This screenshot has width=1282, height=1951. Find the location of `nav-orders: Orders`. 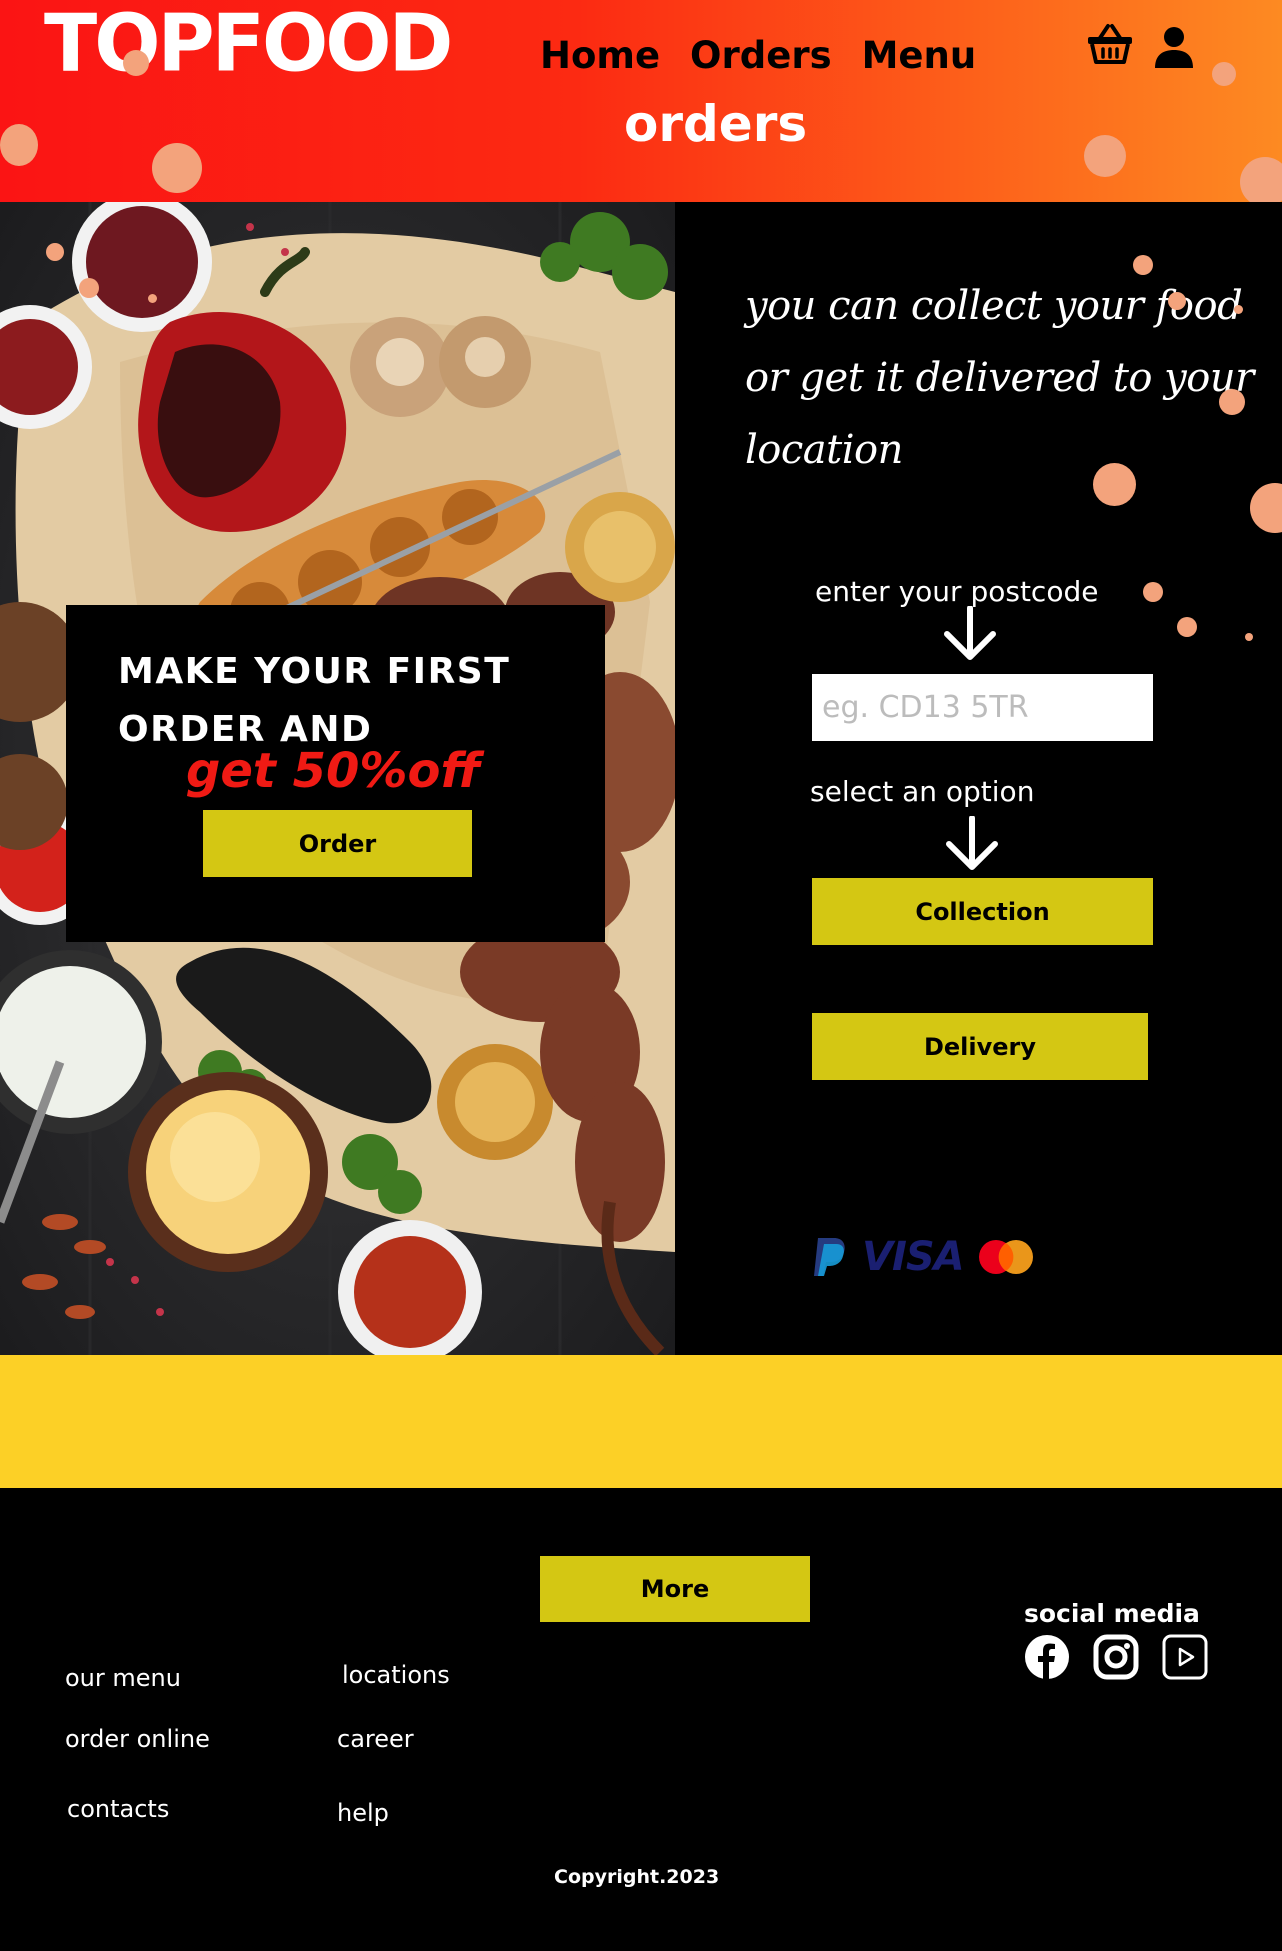

nav-orders: Orders is located at coordinates (761, 55).